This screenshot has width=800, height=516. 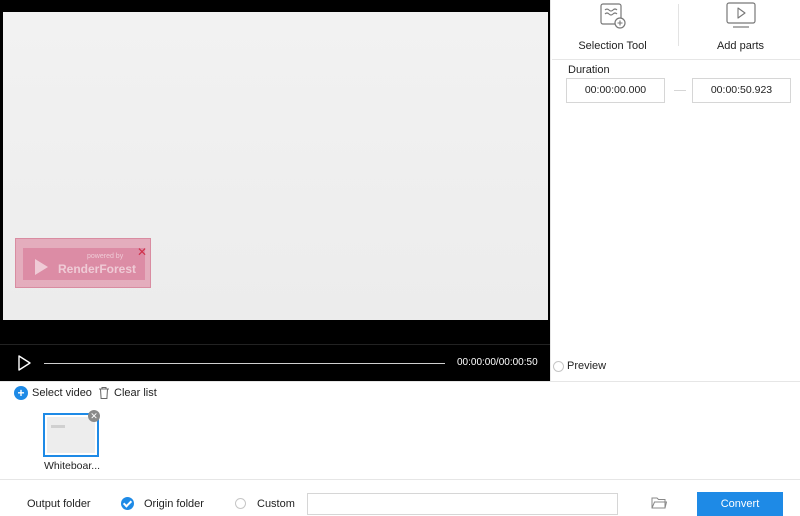 I want to click on add-parts-label: Add parts, so click(x=740, y=46).